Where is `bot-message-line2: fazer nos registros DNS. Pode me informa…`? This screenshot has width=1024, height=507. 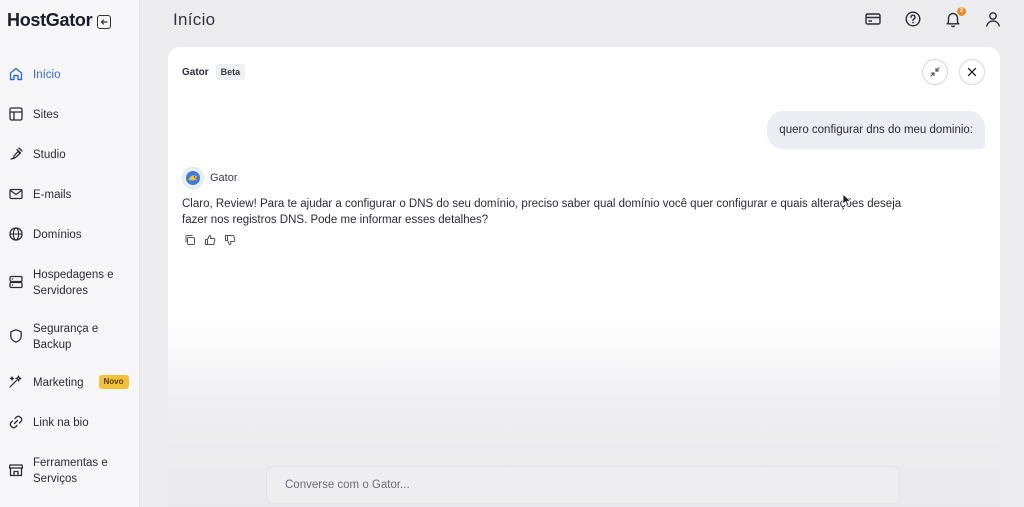
bot-message-line2: fazer nos registros DNS. Pode me informa… is located at coordinates (335, 220).